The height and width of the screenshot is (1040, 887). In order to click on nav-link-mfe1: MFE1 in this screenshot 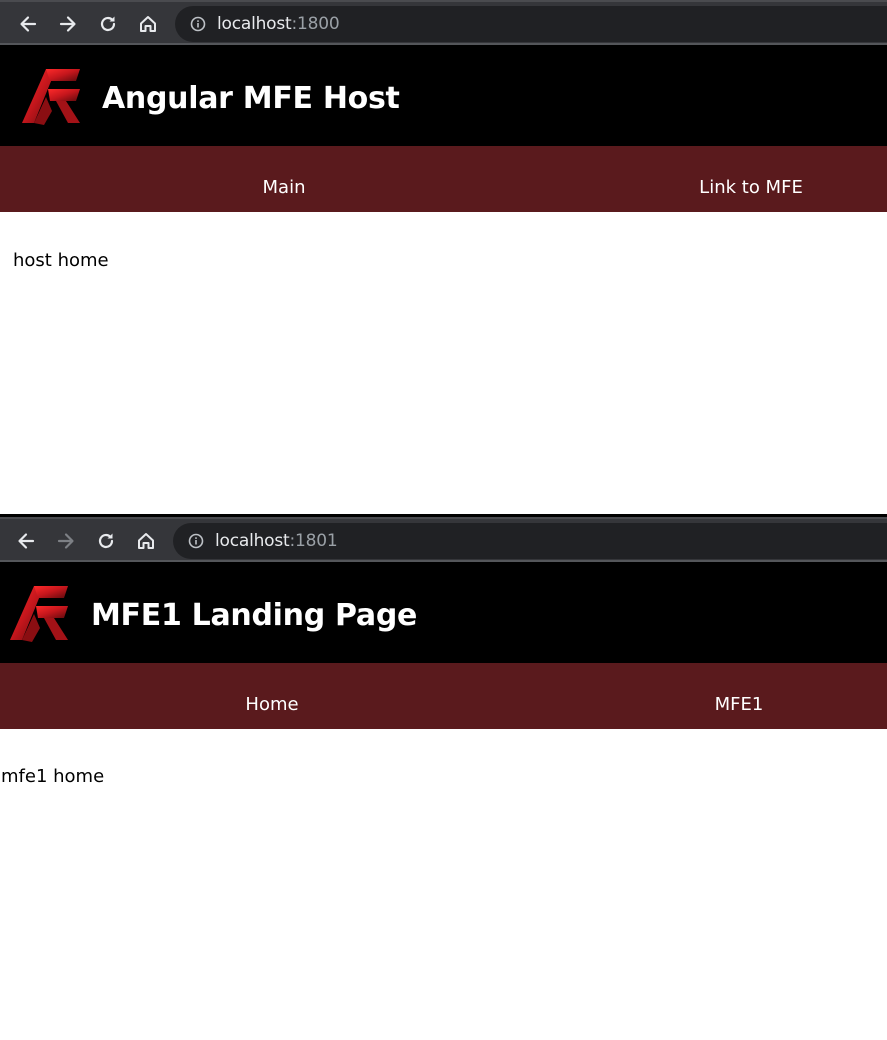, I will do `click(739, 704)`.